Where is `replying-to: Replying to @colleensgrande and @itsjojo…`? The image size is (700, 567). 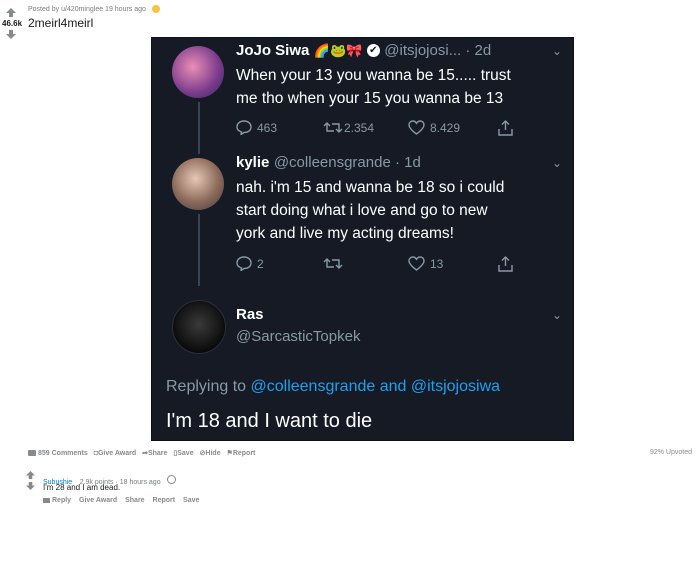
replying-to: Replying to @colleensgrande and @itsjojo… is located at coordinates (333, 387).